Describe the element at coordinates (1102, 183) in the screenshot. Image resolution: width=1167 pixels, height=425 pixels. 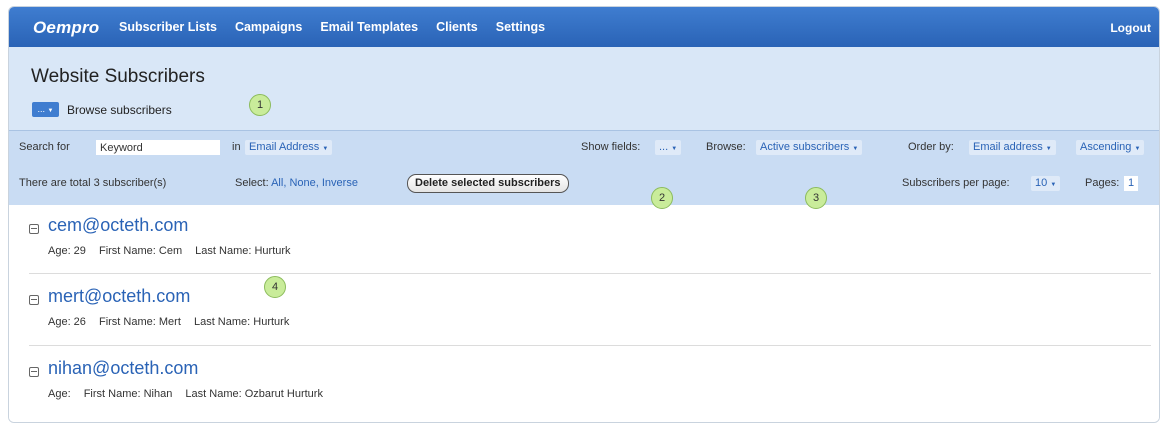
I see `pages-label: Pages:` at that location.